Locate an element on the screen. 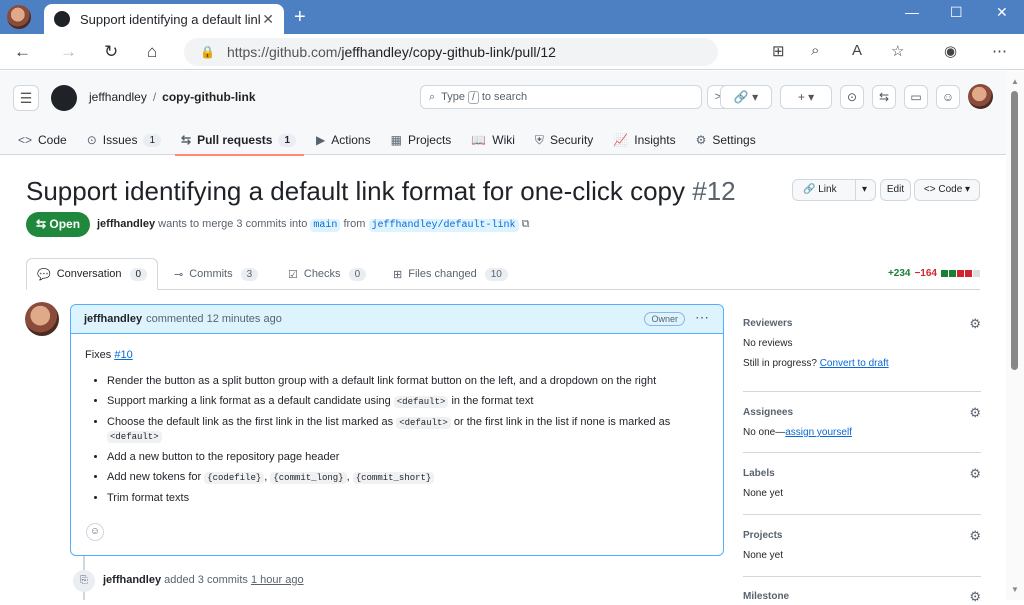  extension-icon: ◉ is located at coordinates (950, 51).